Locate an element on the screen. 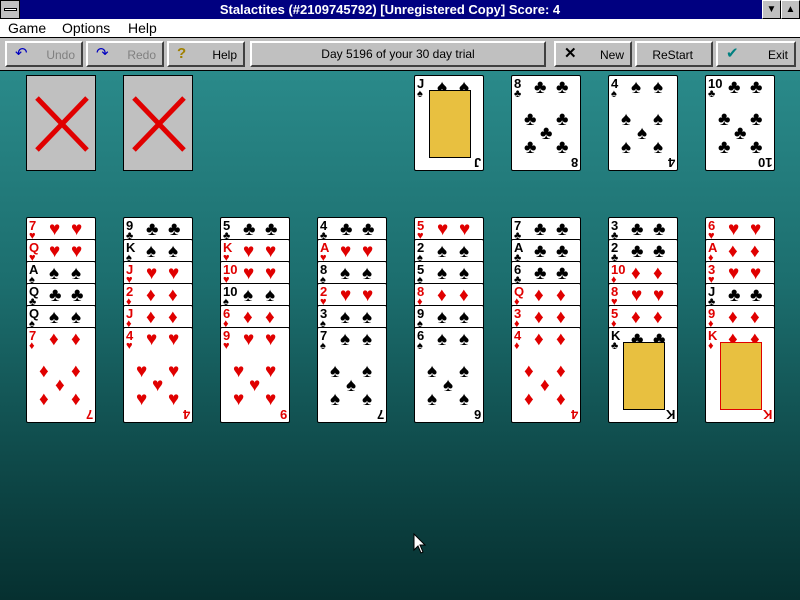 The height and width of the screenshot is (600, 800). undo-button: ↶ Undo is located at coordinates (44, 54).